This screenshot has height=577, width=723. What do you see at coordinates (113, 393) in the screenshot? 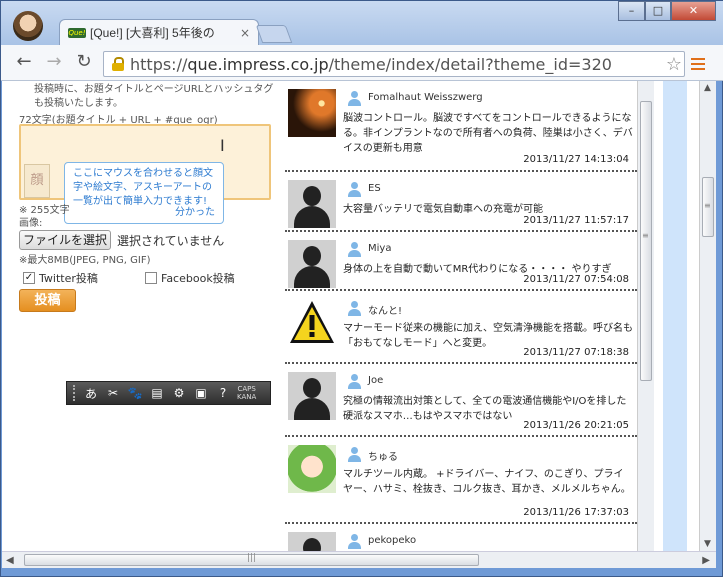
I see `ime-tool-icon: ✂` at bounding box center [113, 393].